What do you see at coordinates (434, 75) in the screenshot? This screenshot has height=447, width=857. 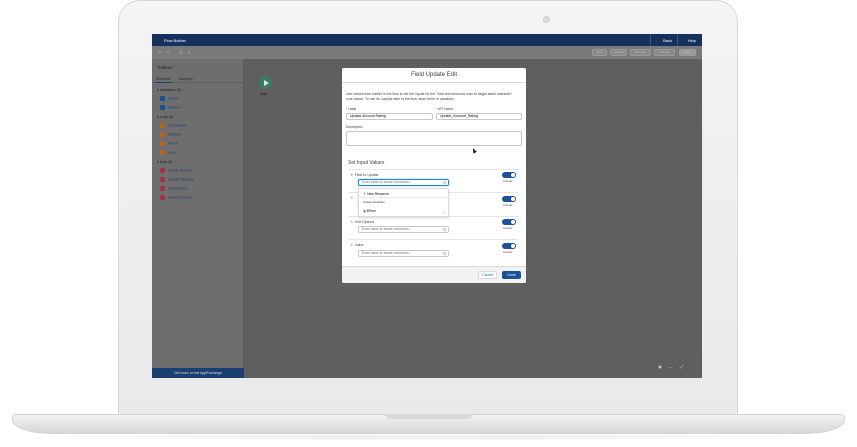 I see `modal-title: Field Update Edit` at bounding box center [434, 75].